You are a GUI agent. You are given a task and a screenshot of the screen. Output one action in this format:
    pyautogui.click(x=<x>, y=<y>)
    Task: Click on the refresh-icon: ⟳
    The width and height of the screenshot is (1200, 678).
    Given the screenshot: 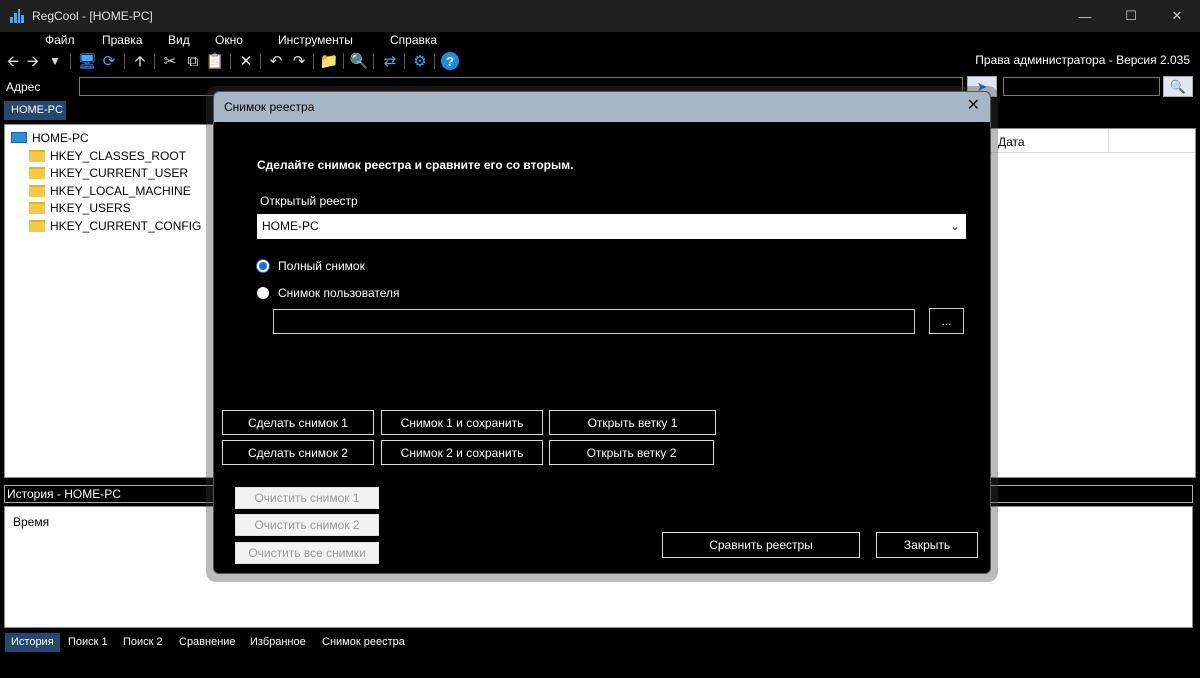 What is the action you would take?
    pyautogui.click(x=109, y=61)
    